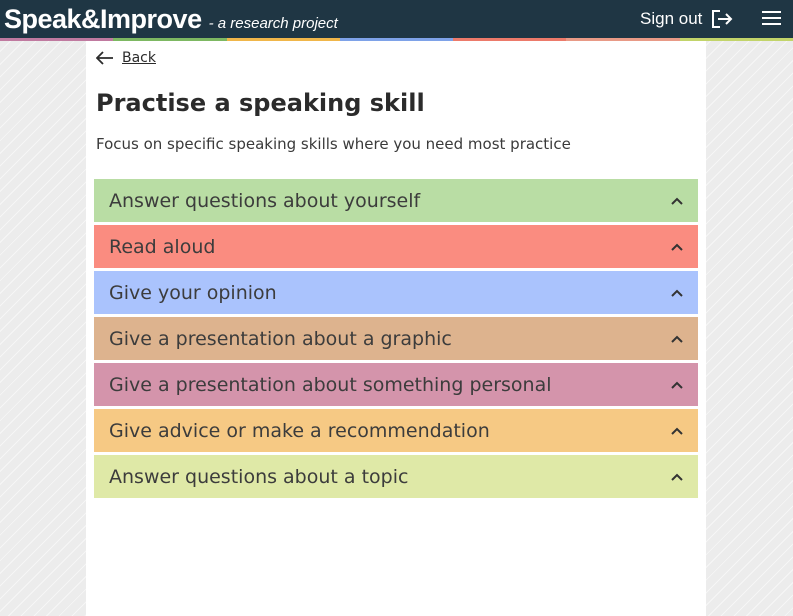 Image resolution: width=793 pixels, height=616 pixels. Describe the element at coordinates (259, 476) in the screenshot. I see `skill-label: Answer questions about a topic` at that location.